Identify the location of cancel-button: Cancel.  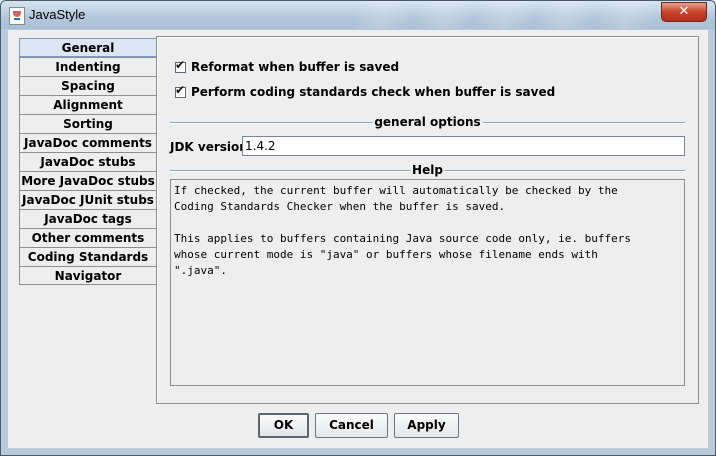
(351, 425).